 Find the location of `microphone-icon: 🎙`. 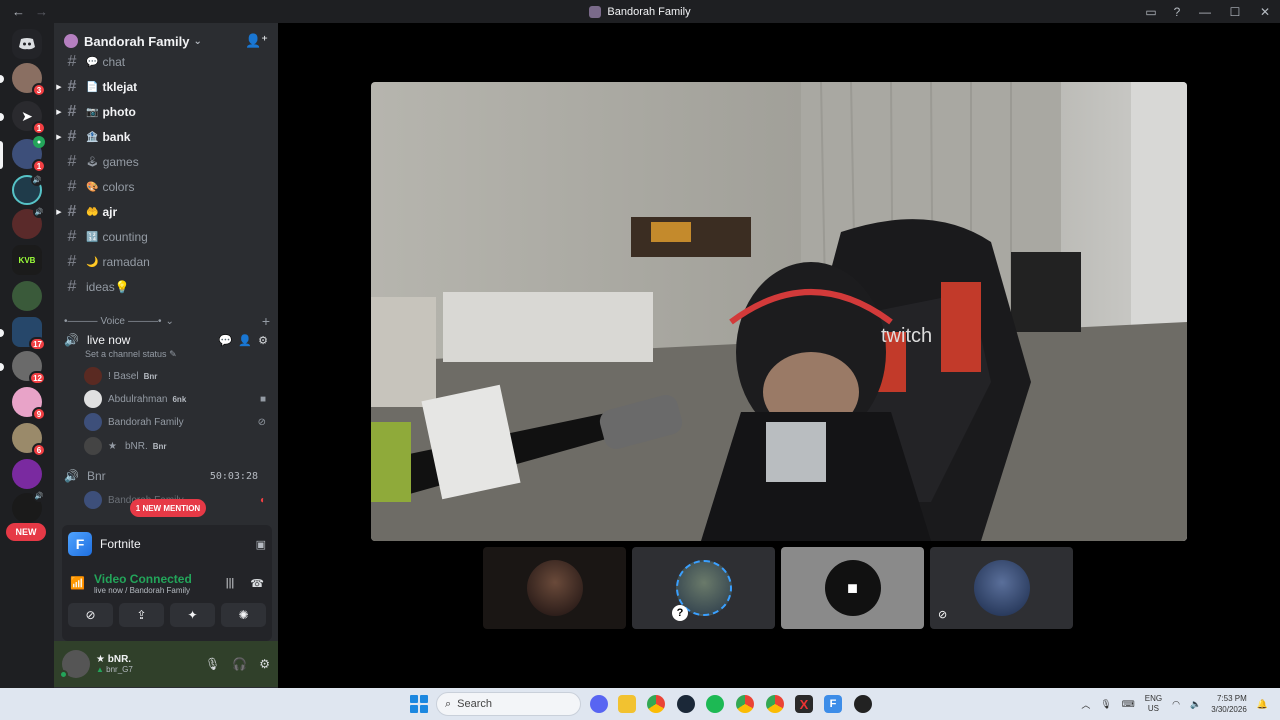

microphone-icon: 🎙 is located at coordinates (212, 664).